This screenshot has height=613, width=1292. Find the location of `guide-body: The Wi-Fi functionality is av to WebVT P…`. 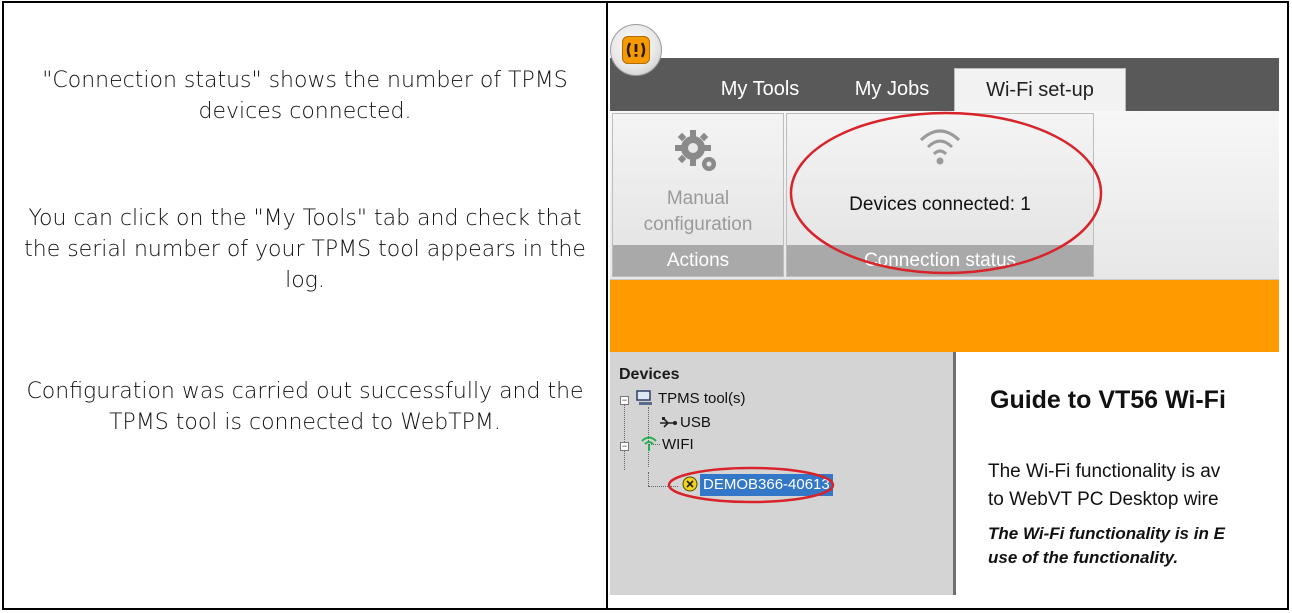

guide-body: The Wi-Fi functionality is av to WebVT P… is located at coordinates (1104, 485).